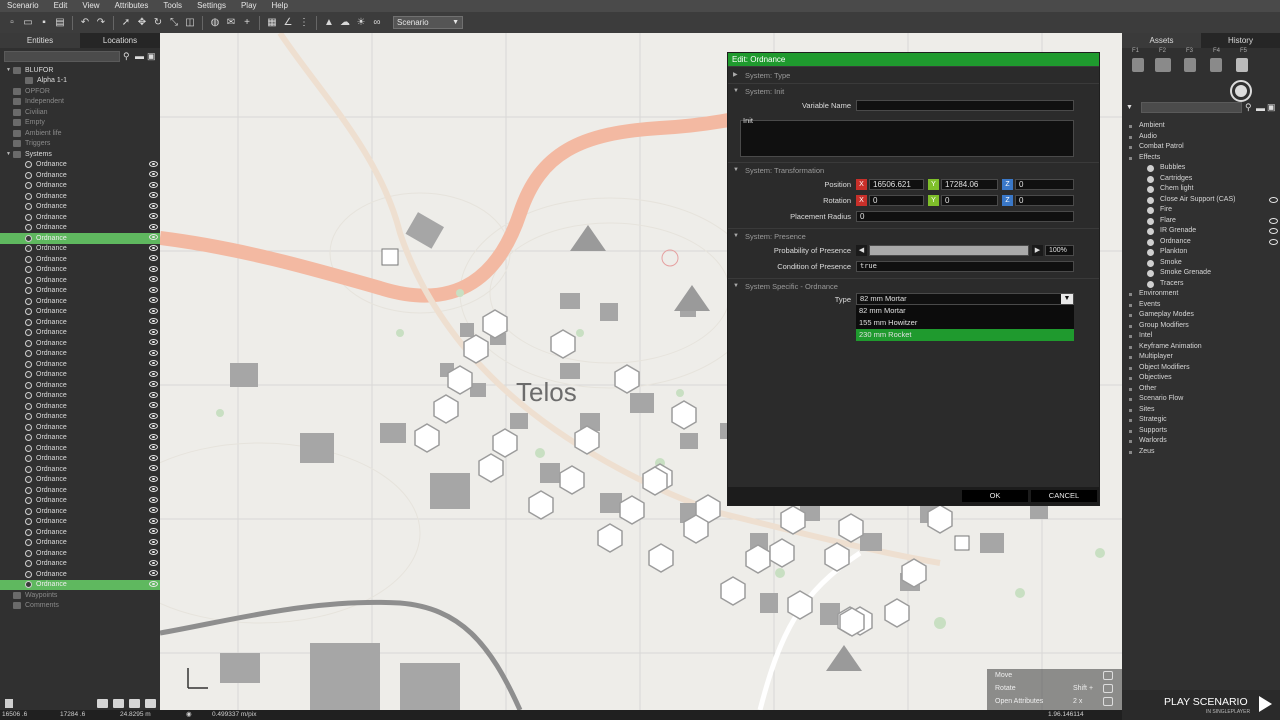 This screenshot has height=720, width=1280. Describe the element at coordinates (1190, 65) in the screenshot. I see `modules-category-icon` at that location.